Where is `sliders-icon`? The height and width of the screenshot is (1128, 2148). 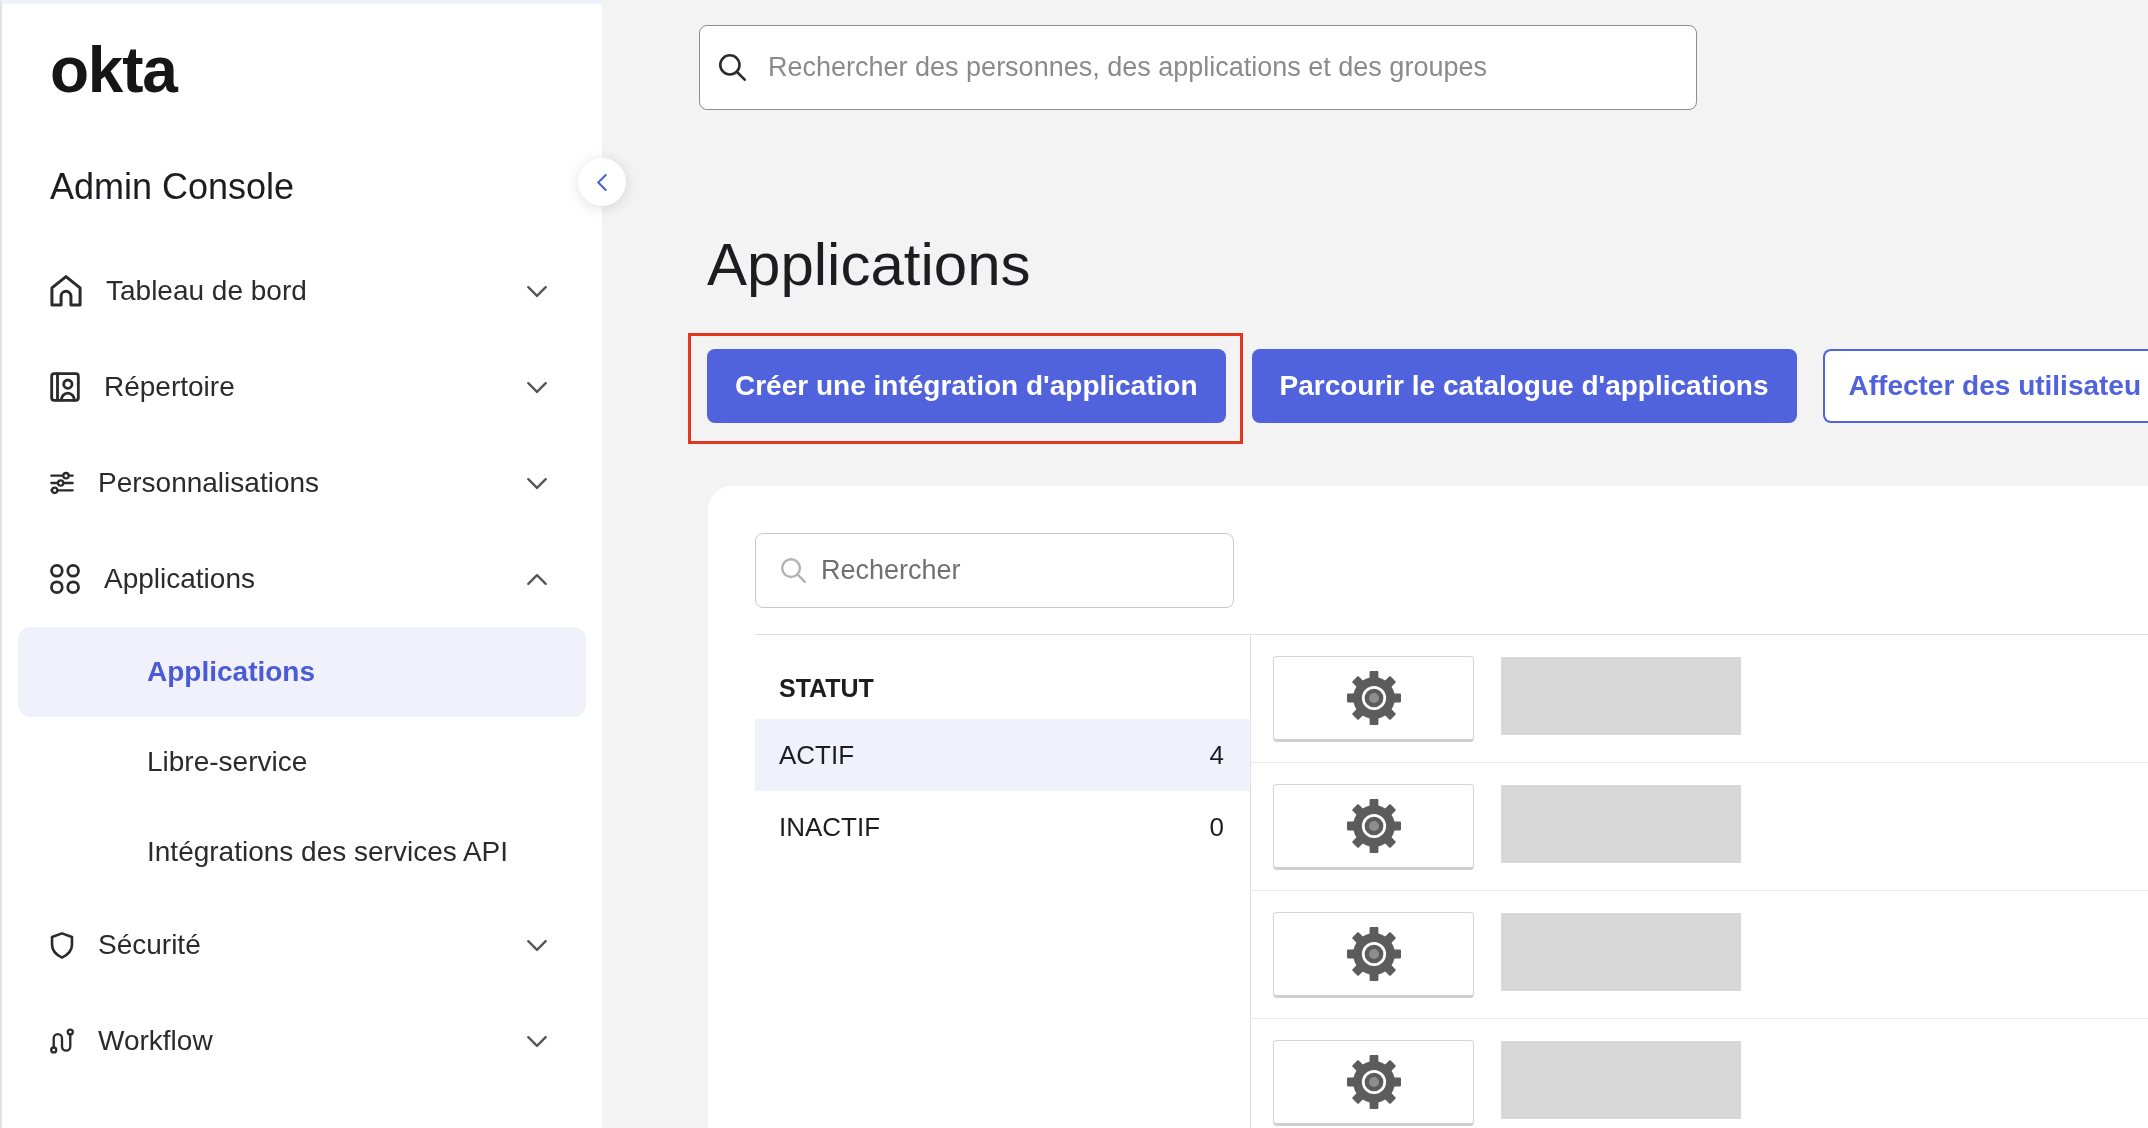 sliders-icon is located at coordinates (62, 483).